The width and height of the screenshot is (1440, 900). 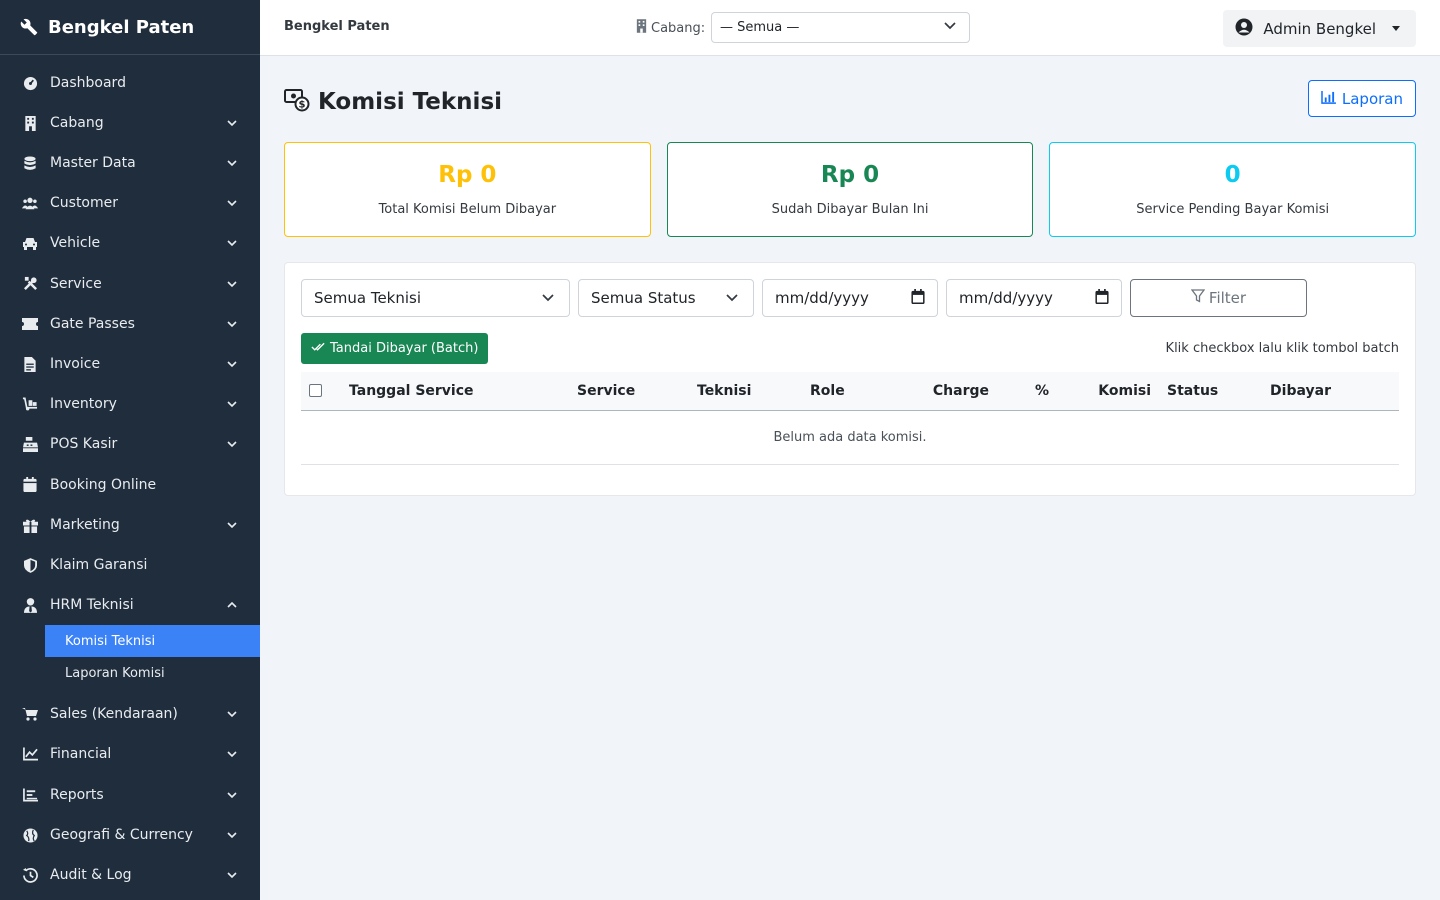 What do you see at coordinates (643, 298) in the screenshot?
I see `status-select-value: Semua Status` at bounding box center [643, 298].